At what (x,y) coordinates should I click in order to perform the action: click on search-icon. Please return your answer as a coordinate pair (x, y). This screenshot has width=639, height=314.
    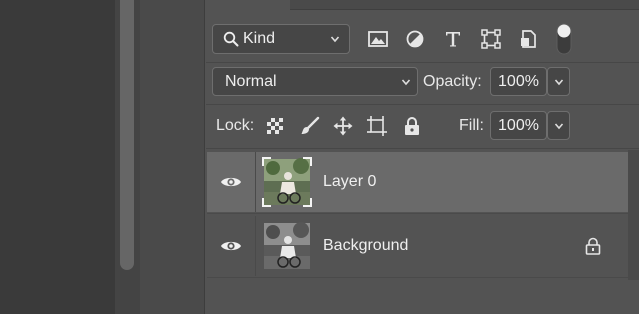
    Looking at the image, I should click on (231, 39).